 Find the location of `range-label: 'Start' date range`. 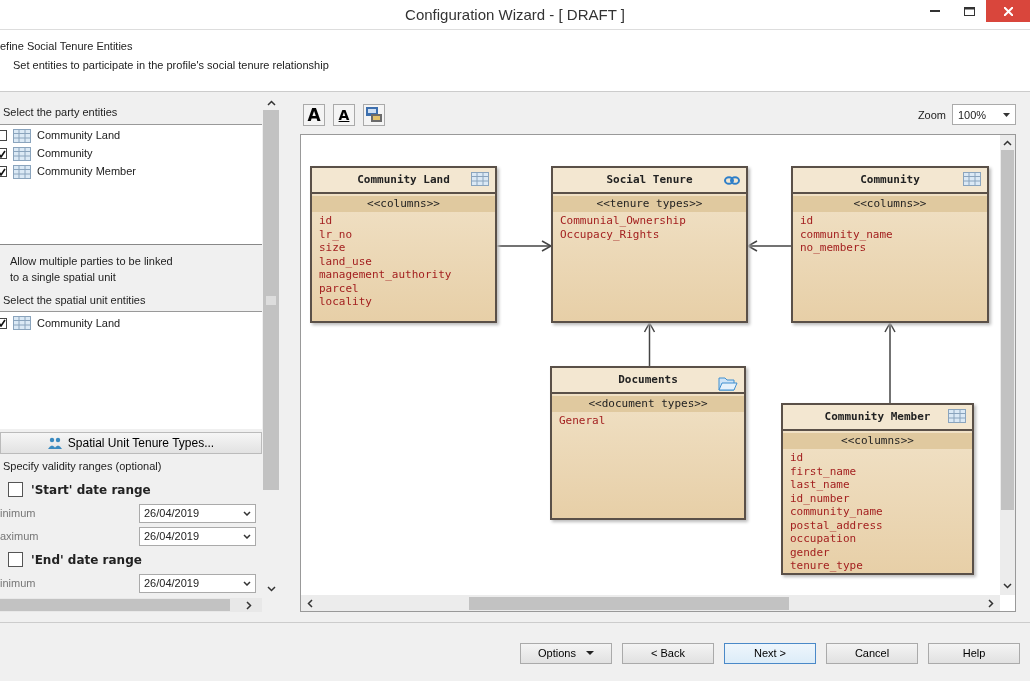

range-label: 'Start' date range is located at coordinates (91, 490).